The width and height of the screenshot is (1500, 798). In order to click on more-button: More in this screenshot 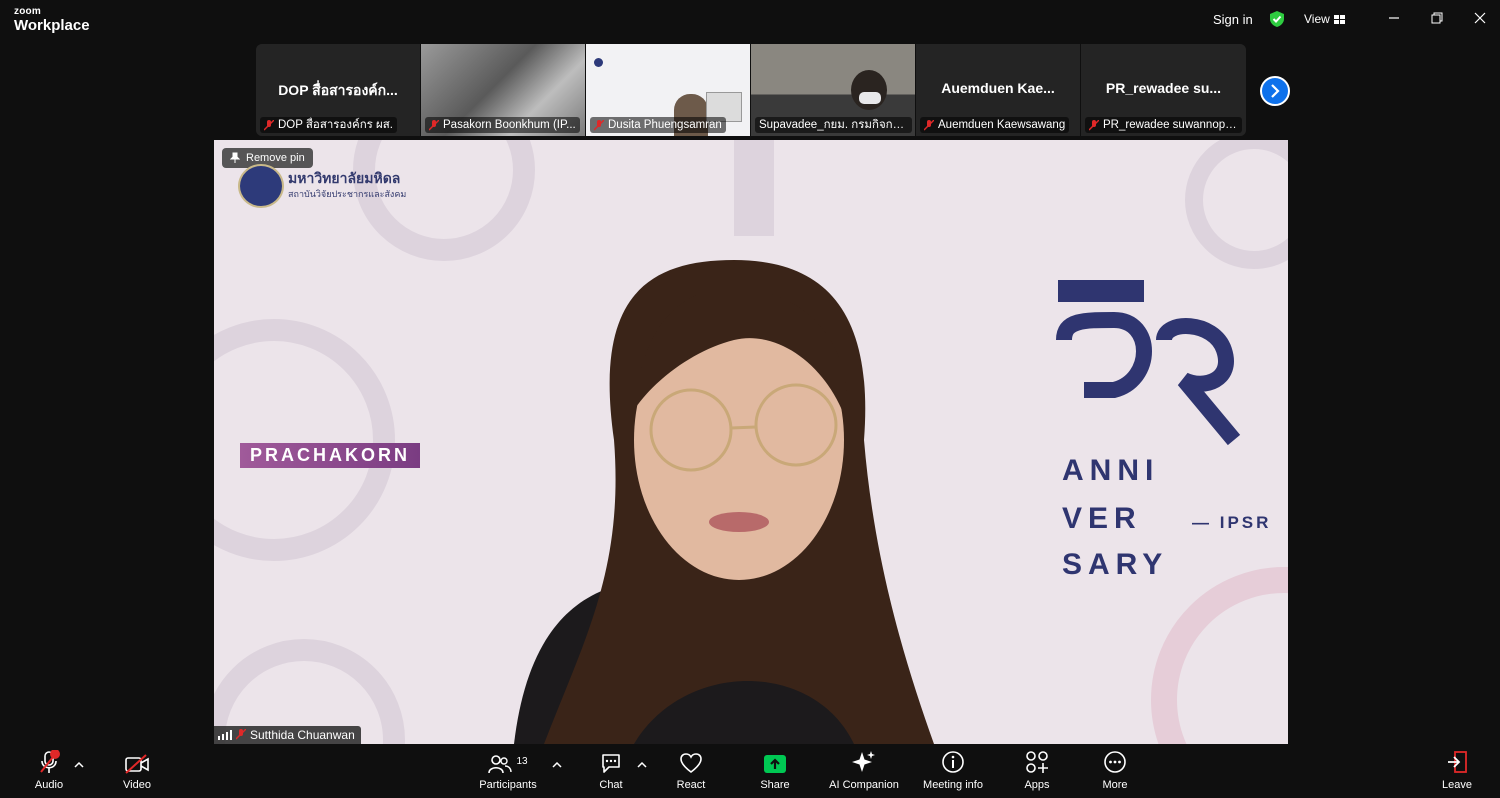, I will do `click(1115, 772)`.